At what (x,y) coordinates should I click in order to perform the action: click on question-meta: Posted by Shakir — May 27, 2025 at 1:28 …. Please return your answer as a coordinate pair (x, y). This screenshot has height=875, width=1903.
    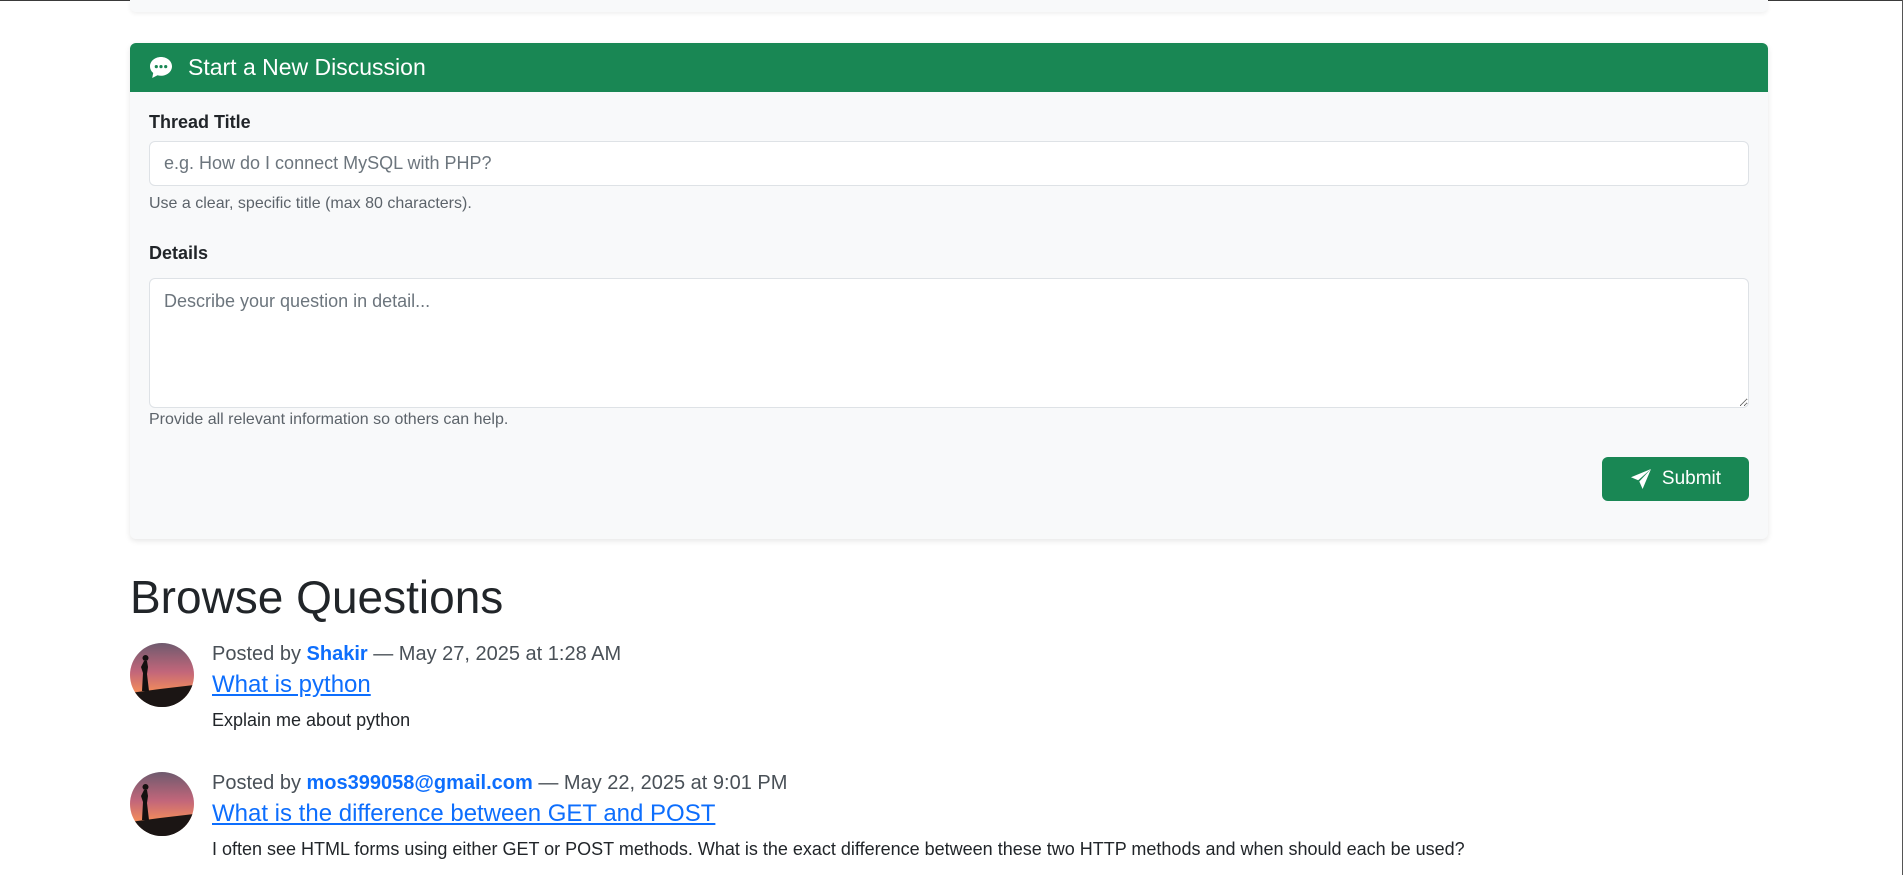
    Looking at the image, I should click on (416, 654).